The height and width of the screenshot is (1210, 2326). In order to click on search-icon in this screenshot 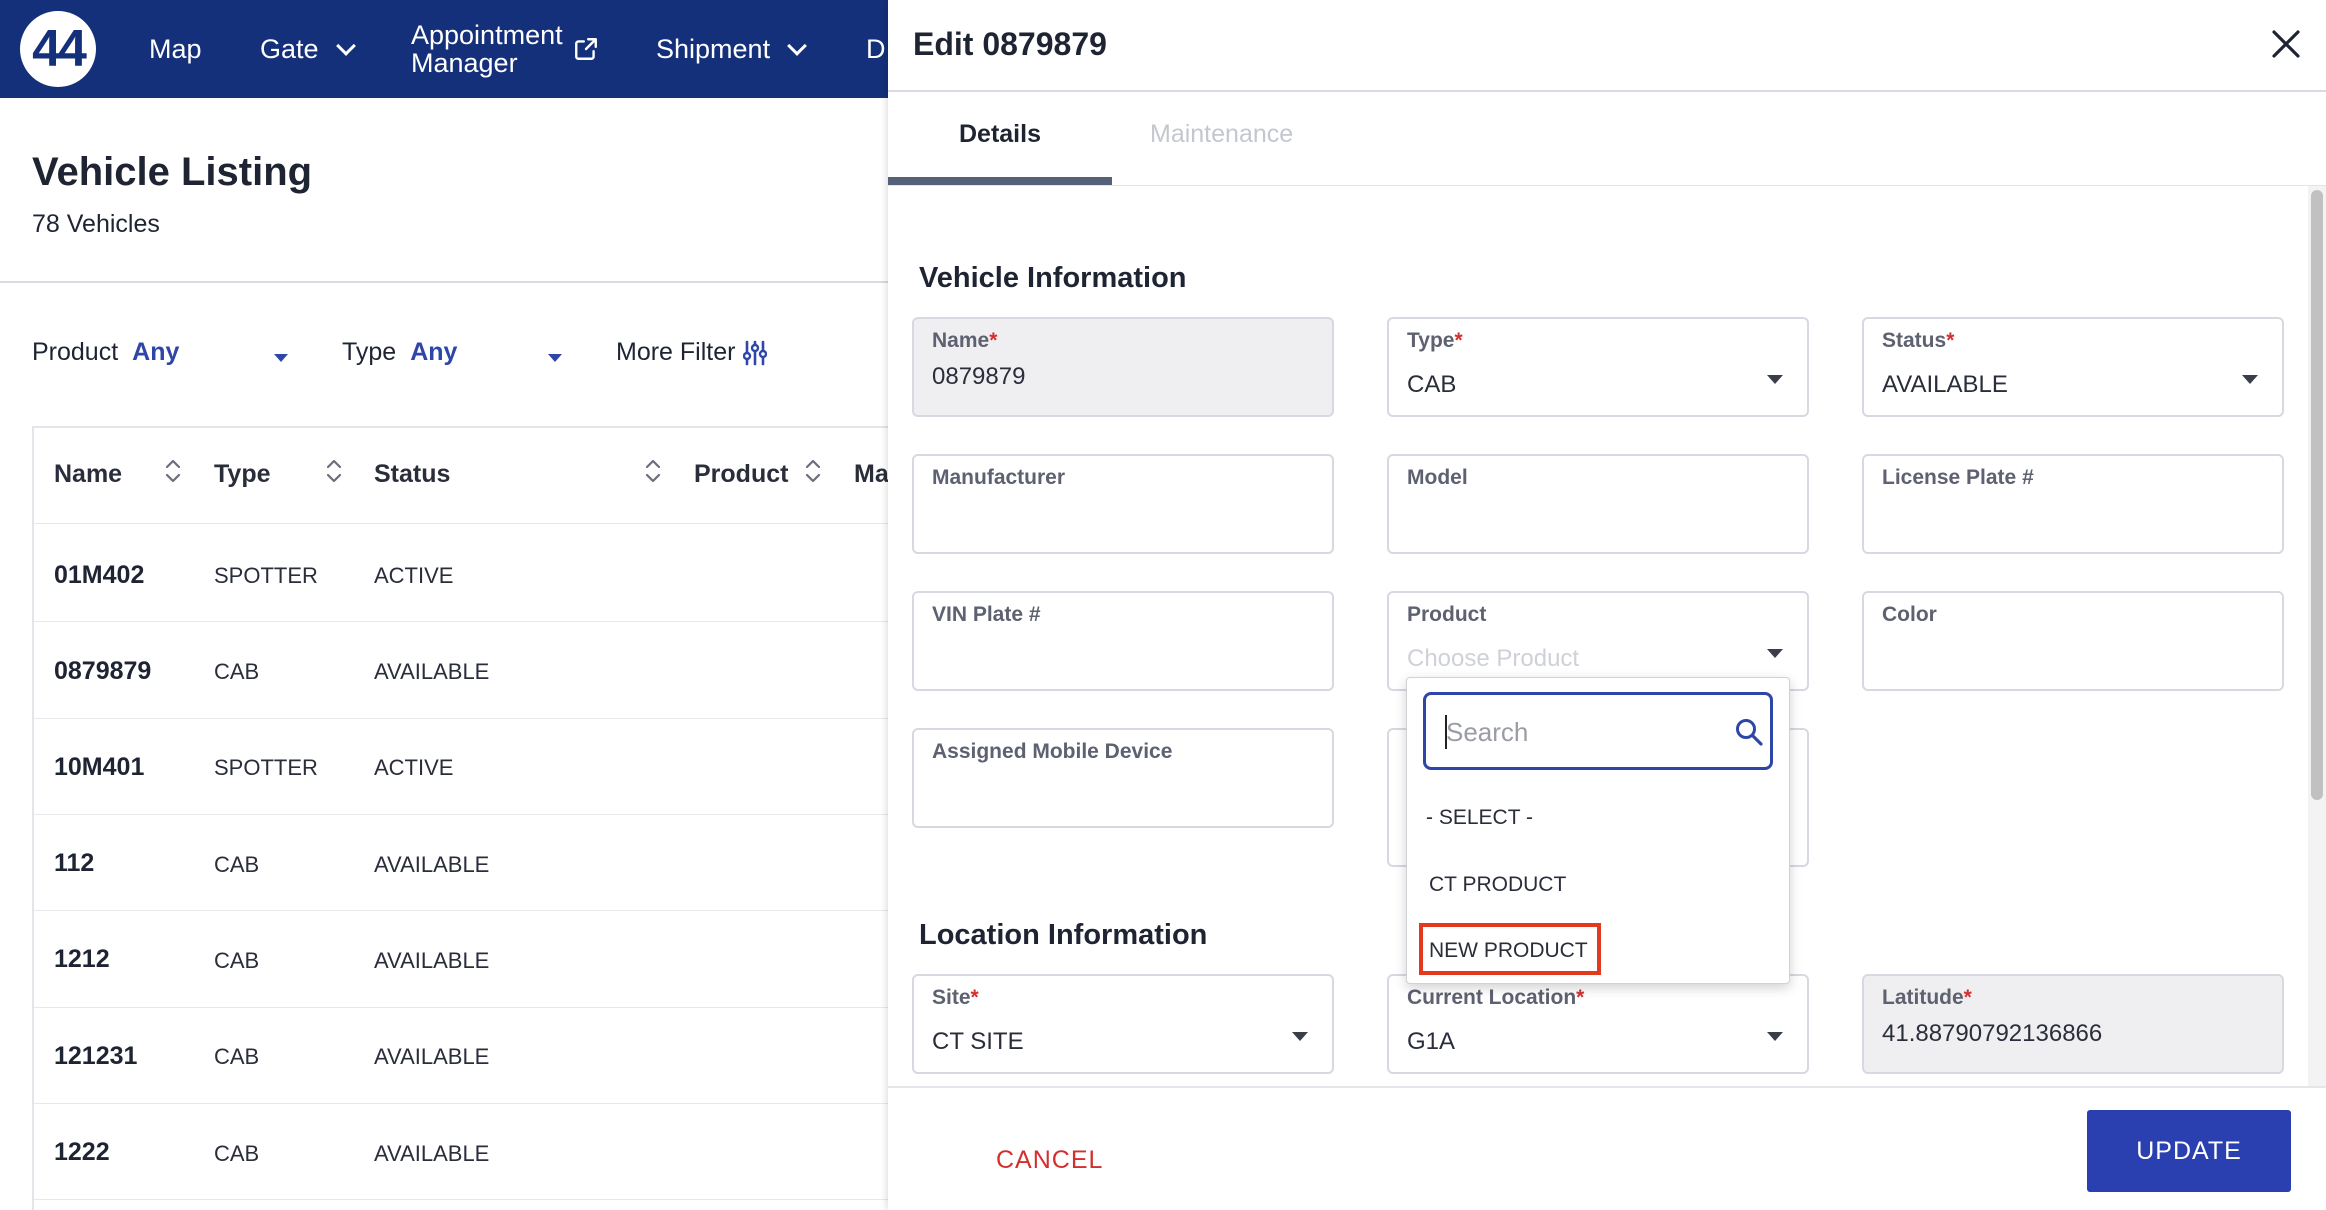, I will do `click(1749, 732)`.